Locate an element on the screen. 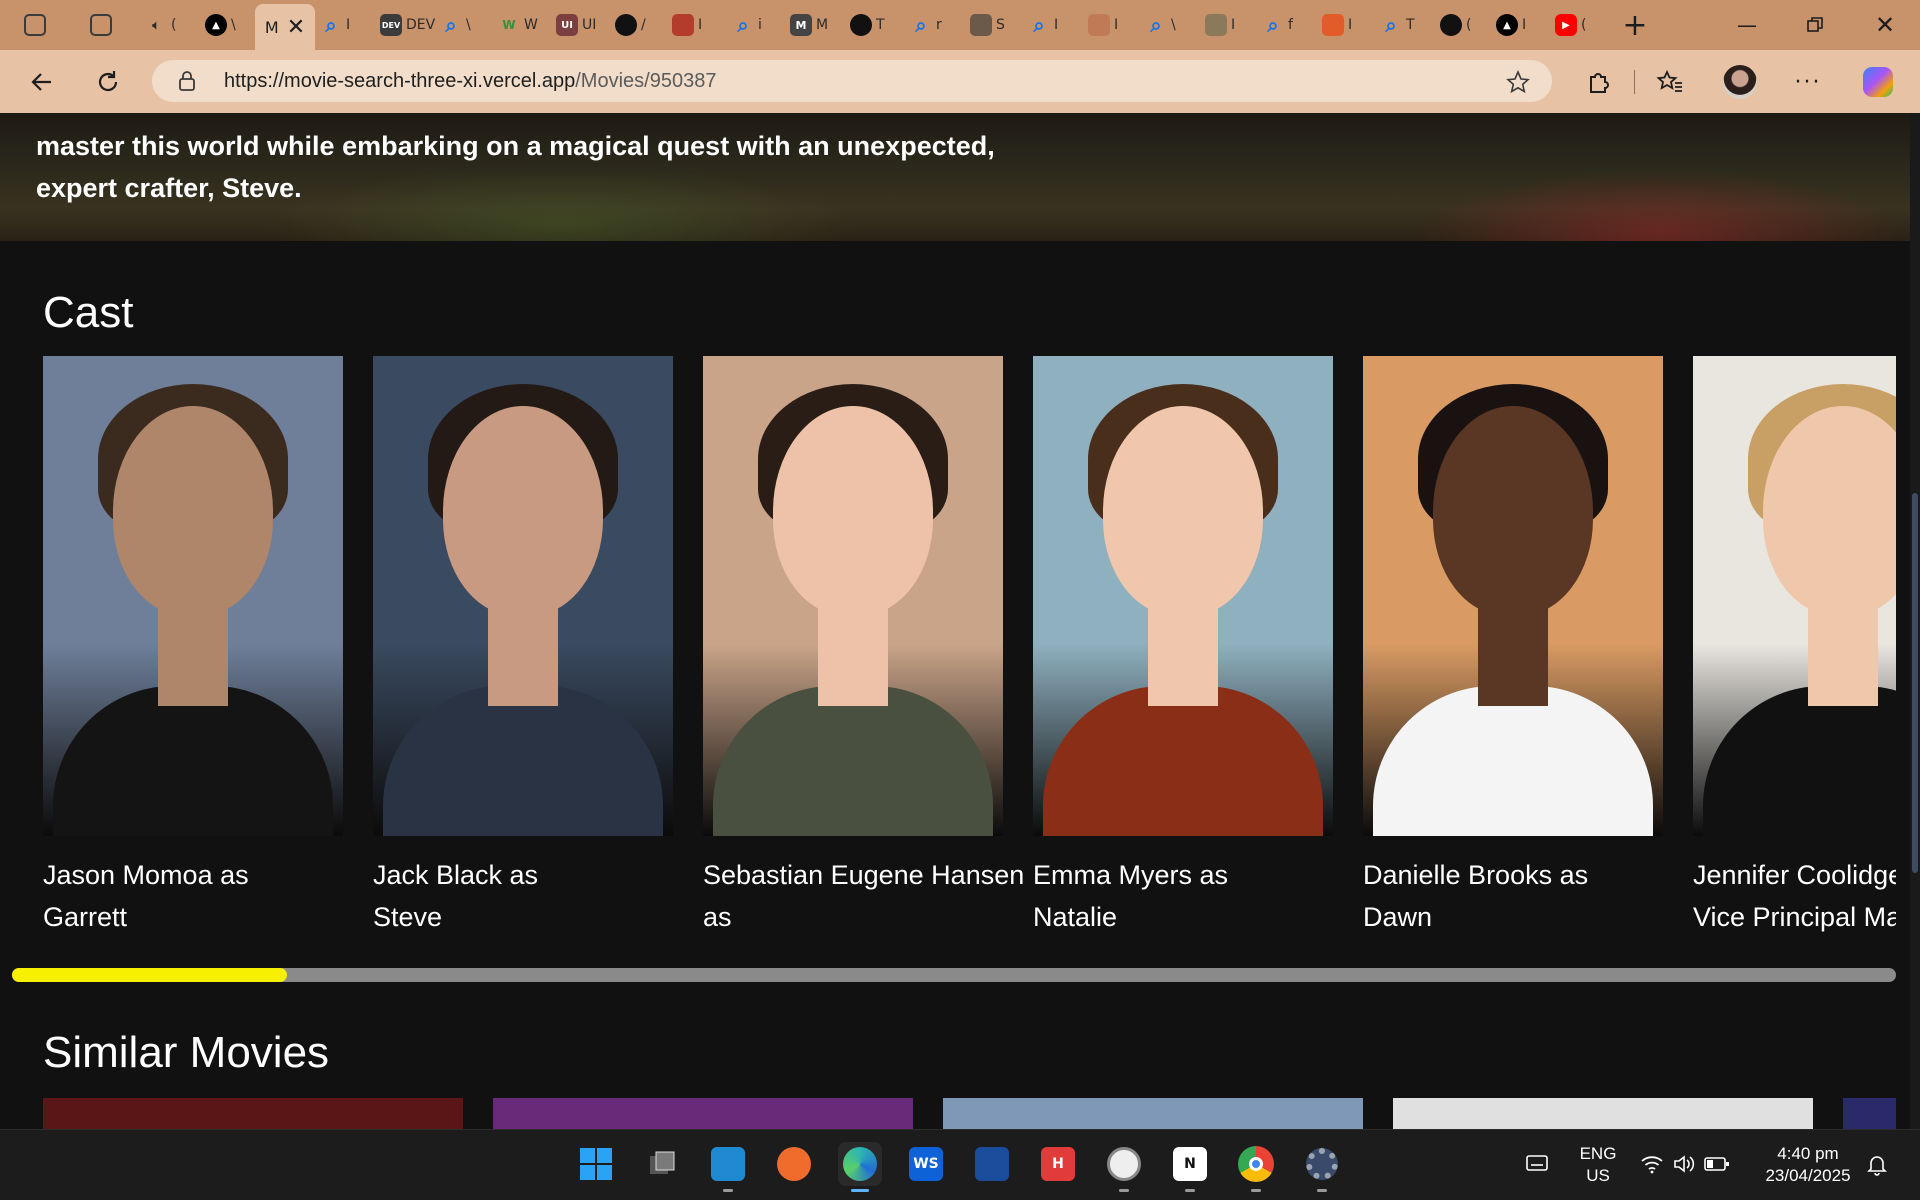 Image resolution: width=1920 pixels, height=1200 pixels. tab-14: T is located at coordinates (867, 25).